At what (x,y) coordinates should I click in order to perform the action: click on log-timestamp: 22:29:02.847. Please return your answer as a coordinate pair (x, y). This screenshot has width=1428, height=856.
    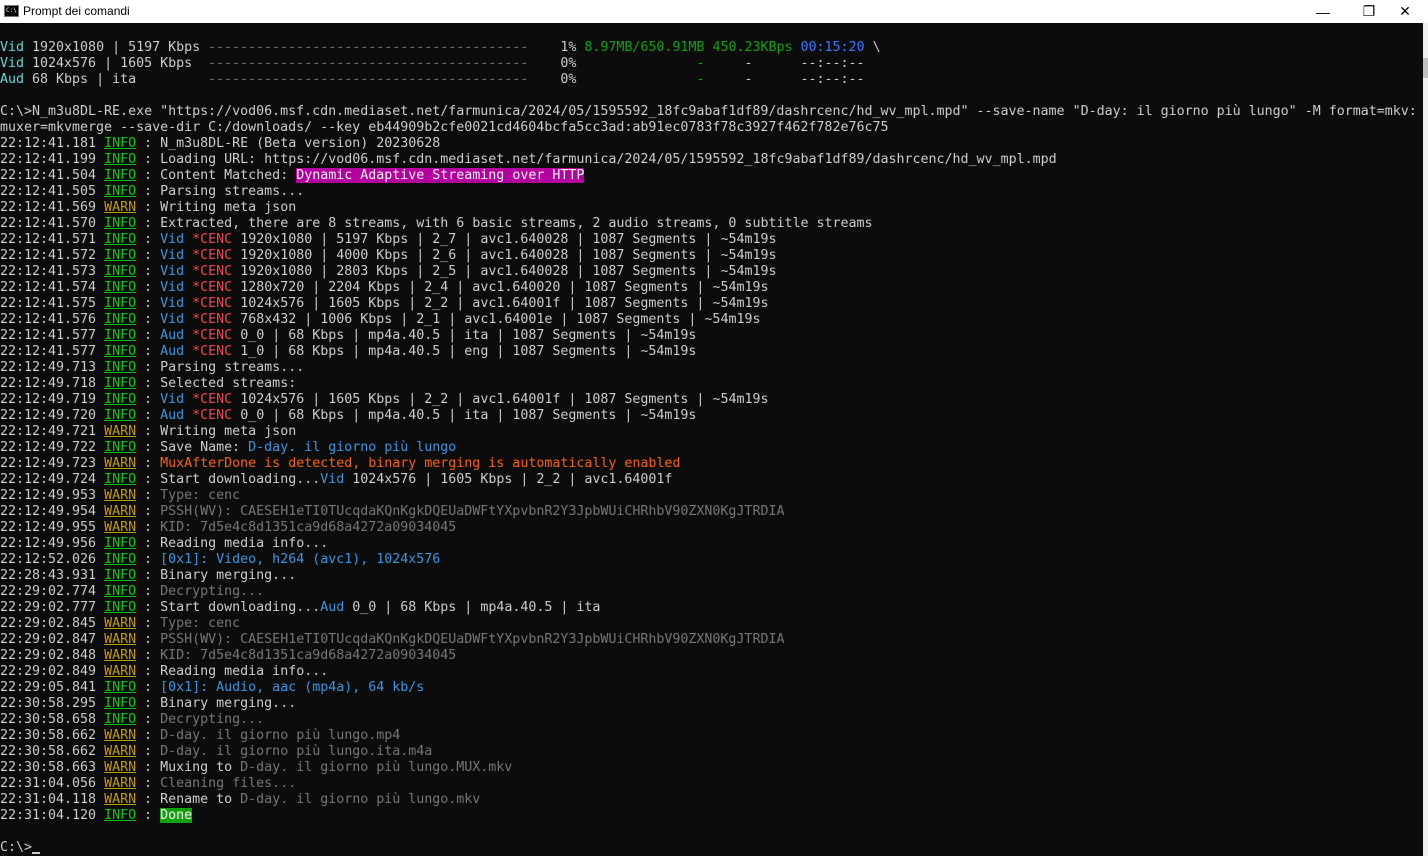
    Looking at the image, I should click on (48, 639).